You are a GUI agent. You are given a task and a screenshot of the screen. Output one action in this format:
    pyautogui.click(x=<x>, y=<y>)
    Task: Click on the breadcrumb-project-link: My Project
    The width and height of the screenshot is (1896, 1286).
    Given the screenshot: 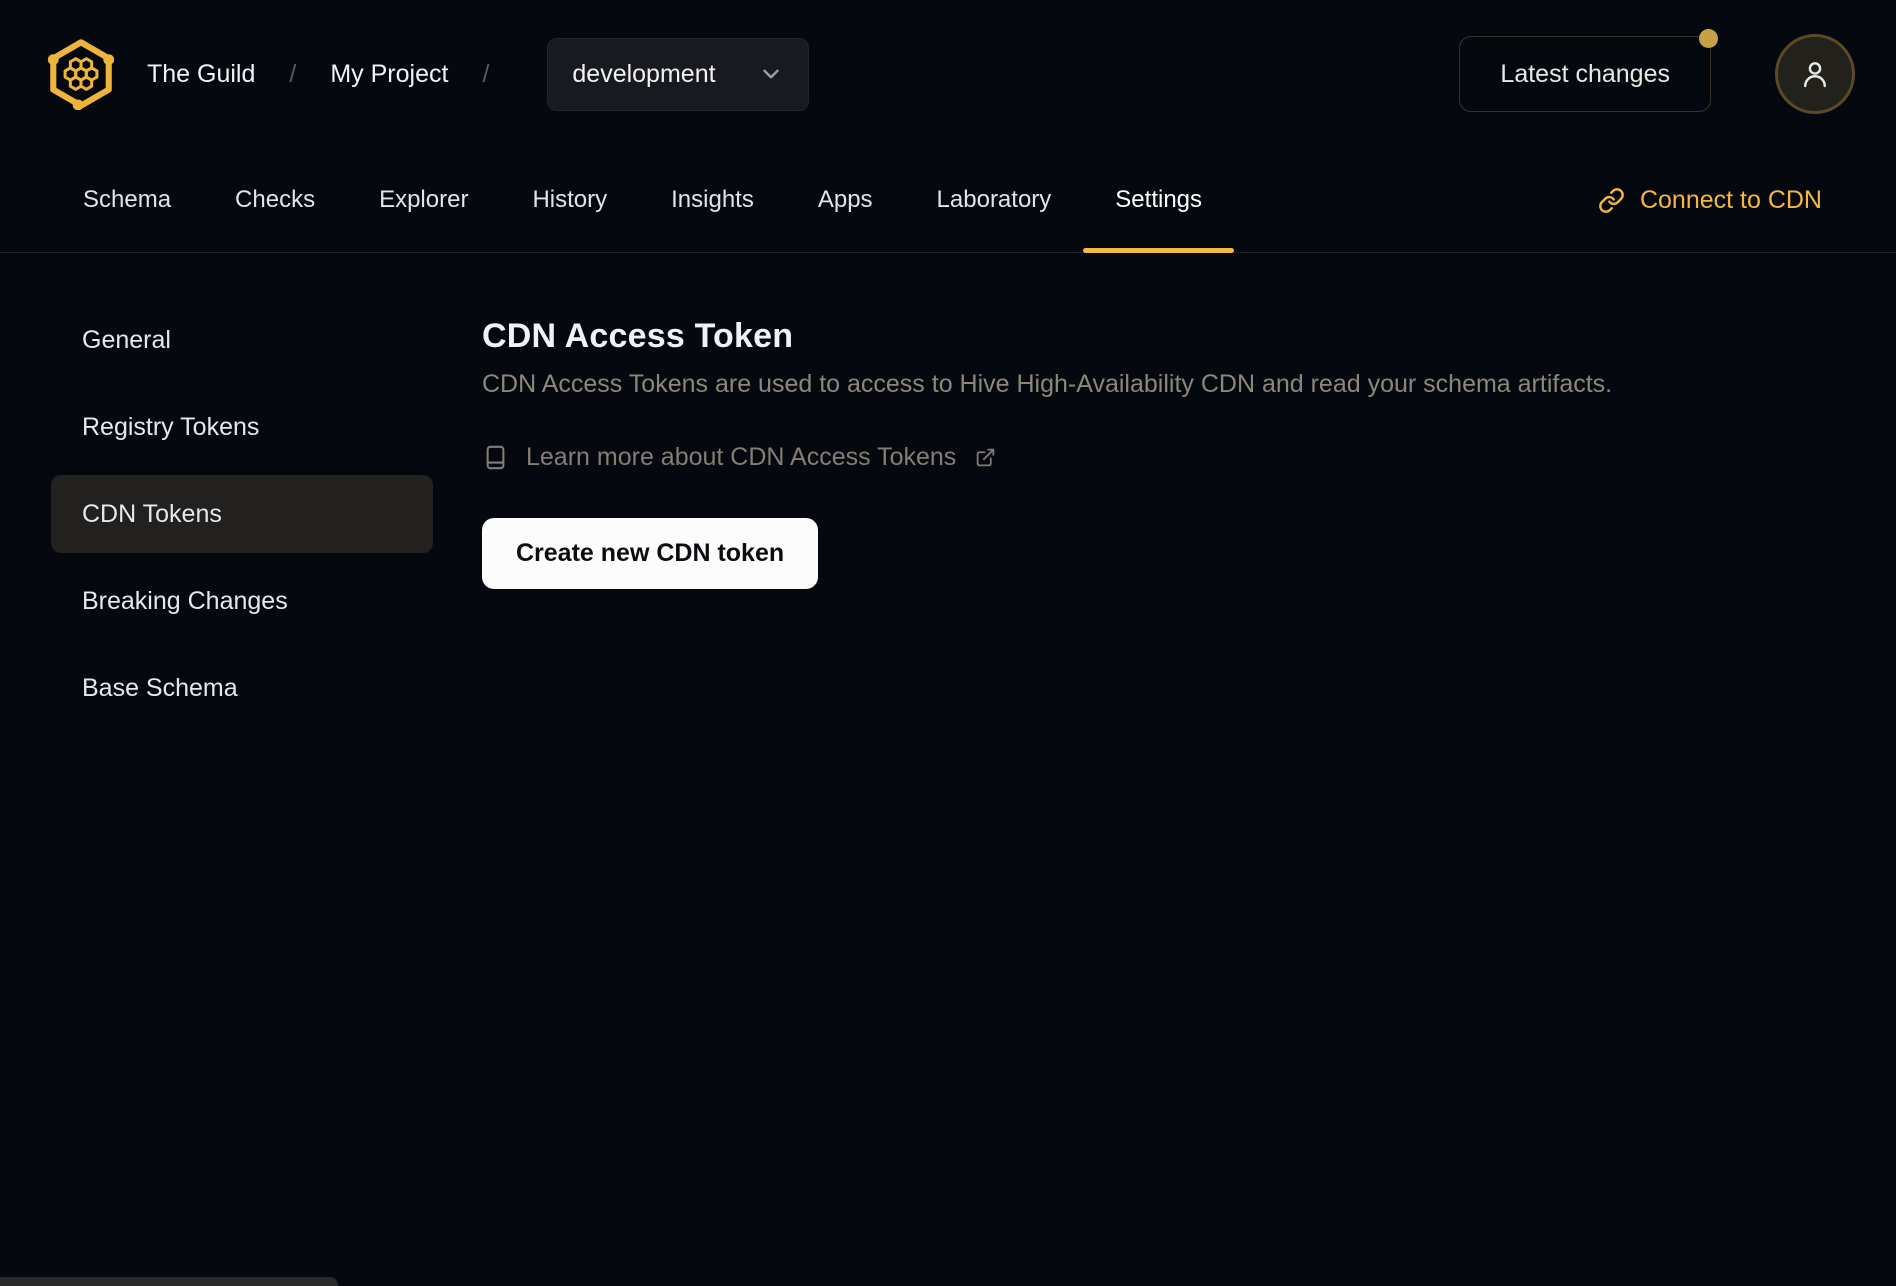 What is the action you would take?
    pyautogui.click(x=389, y=74)
    